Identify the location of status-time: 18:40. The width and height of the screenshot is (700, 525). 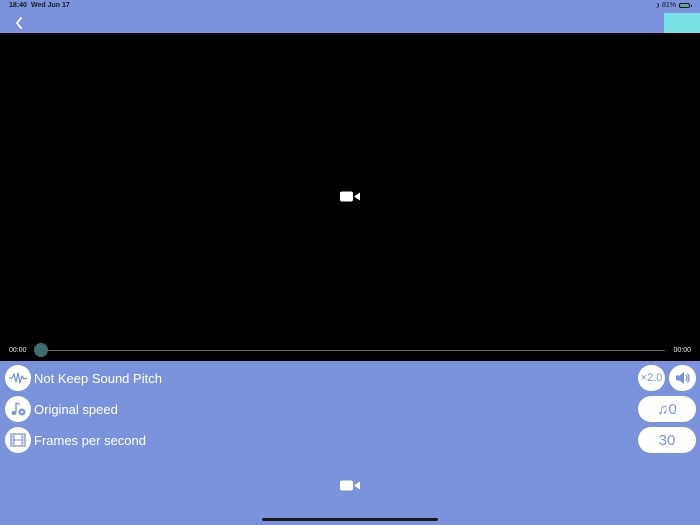
(18, 5).